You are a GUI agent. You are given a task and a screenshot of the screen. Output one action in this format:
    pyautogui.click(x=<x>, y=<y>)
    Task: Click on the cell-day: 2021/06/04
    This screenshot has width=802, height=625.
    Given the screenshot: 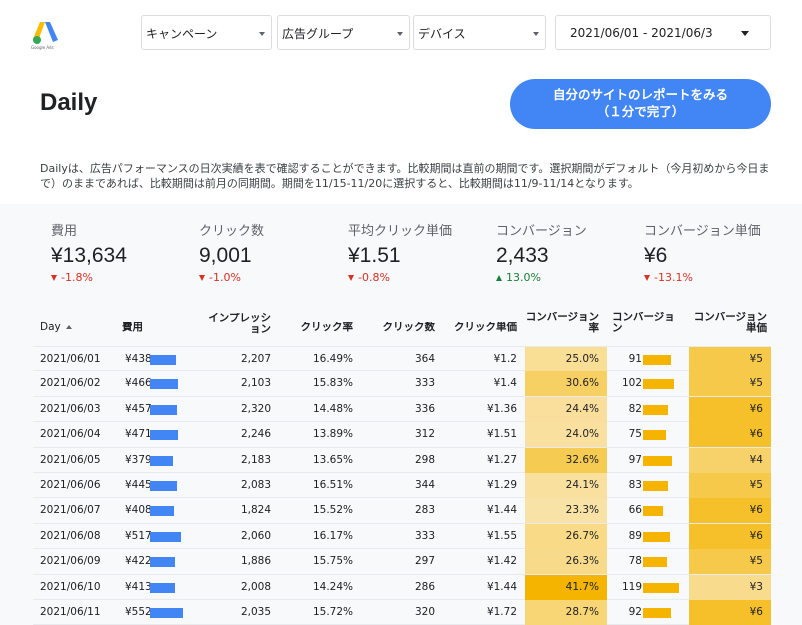 What is the action you would take?
    pyautogui.click(x=70, y=434)
    